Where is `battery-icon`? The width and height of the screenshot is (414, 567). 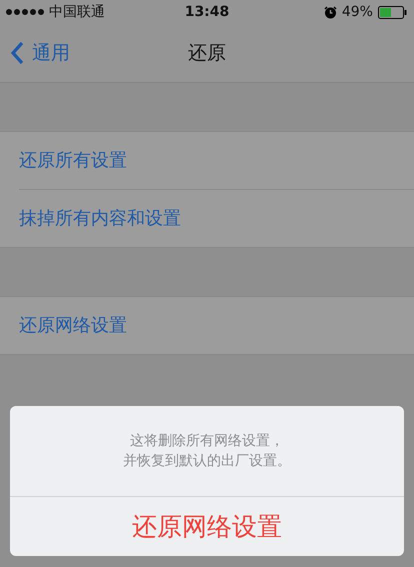 battery-icon is located at coordinates (393, 12).